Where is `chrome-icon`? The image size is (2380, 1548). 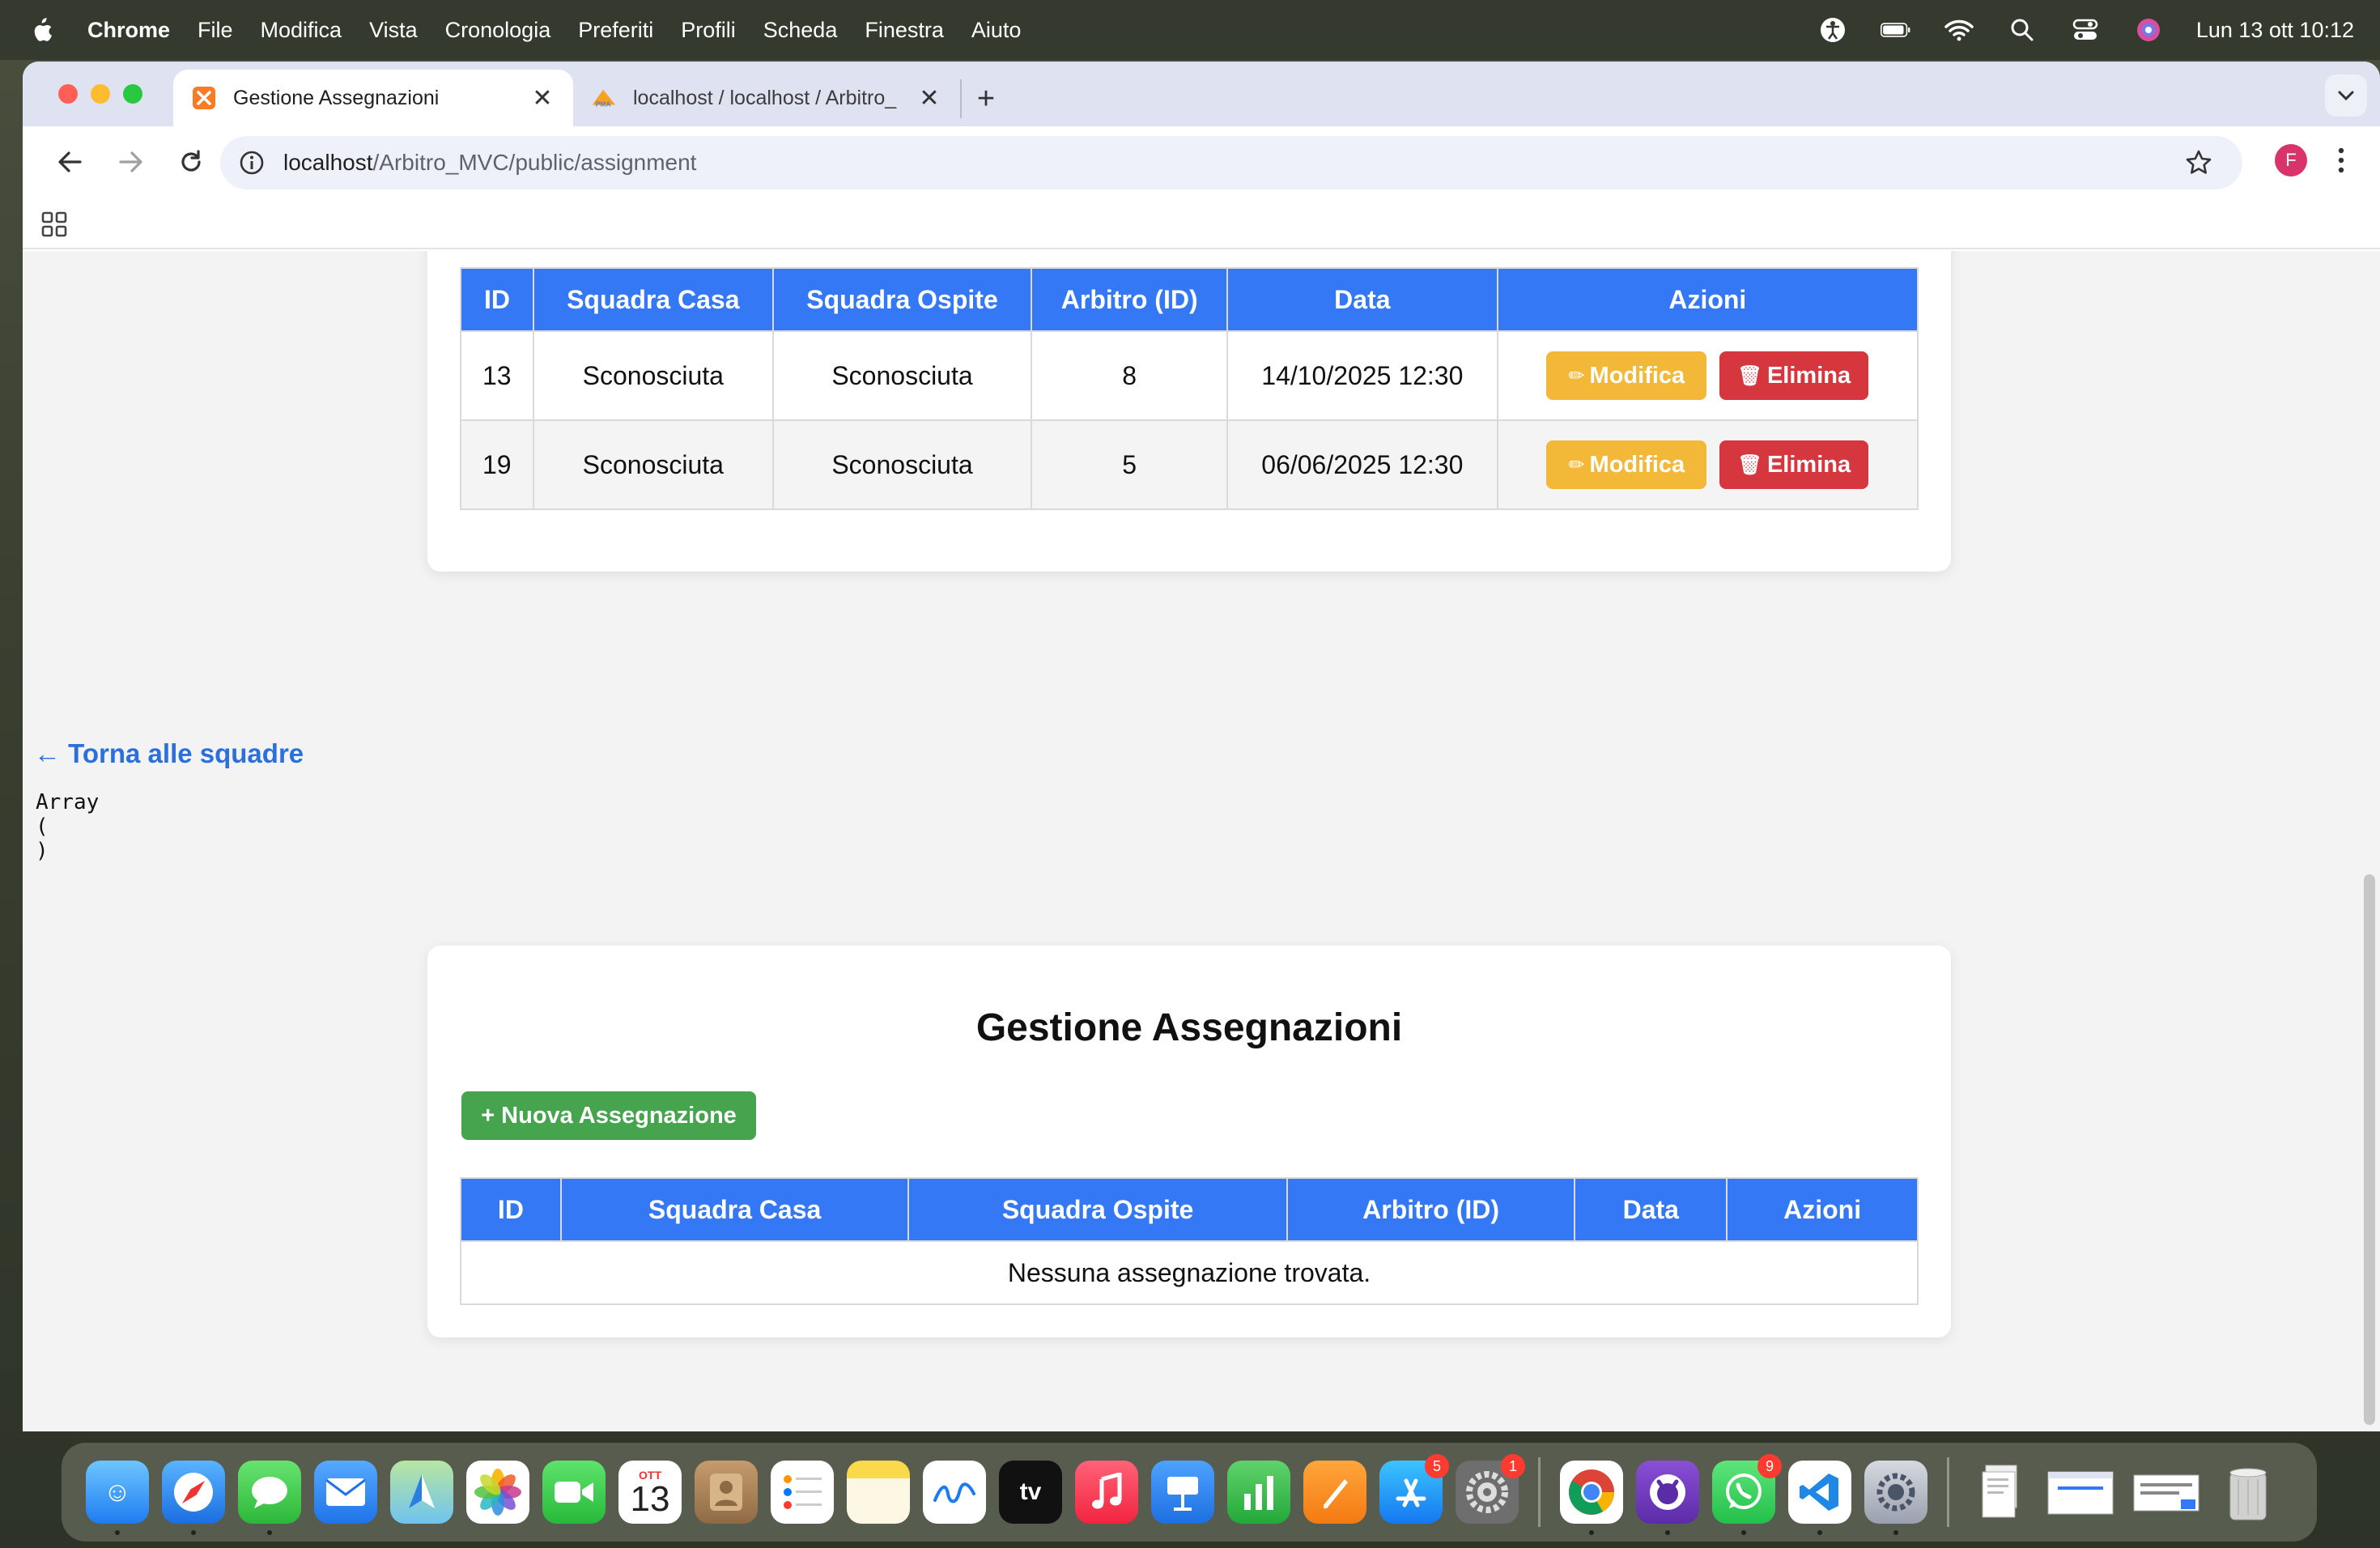 chrome-icon is located at coordinates (1591, 1498).